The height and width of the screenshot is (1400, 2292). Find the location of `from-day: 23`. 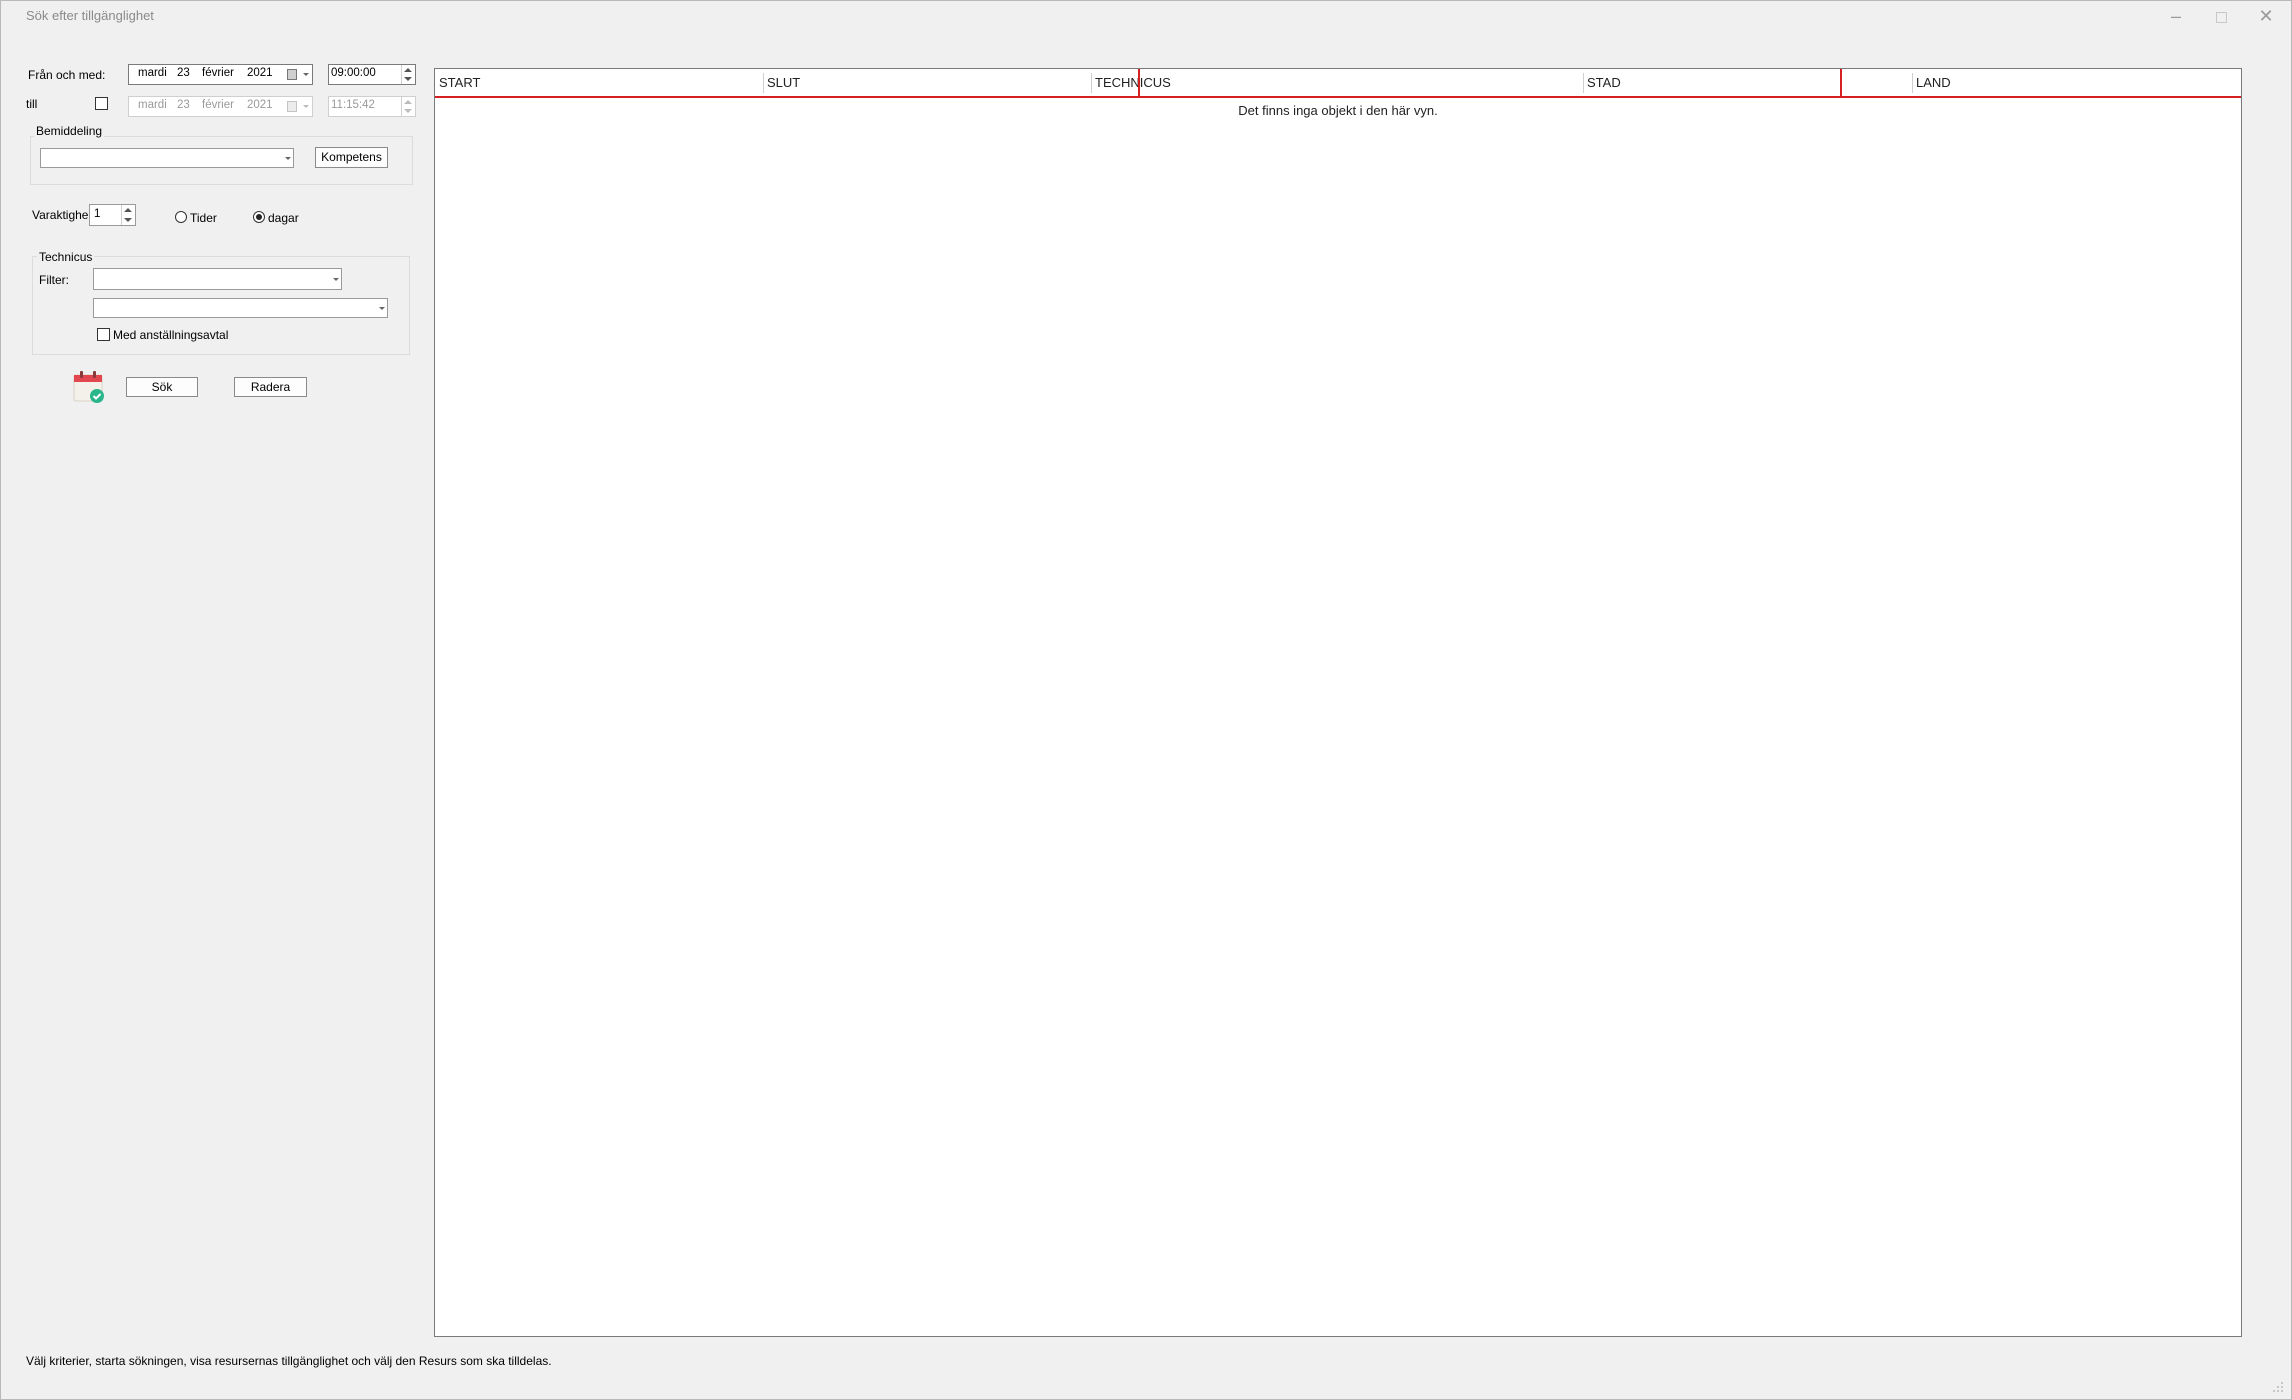

from-day: 23 is located at coordinates (183, 73).